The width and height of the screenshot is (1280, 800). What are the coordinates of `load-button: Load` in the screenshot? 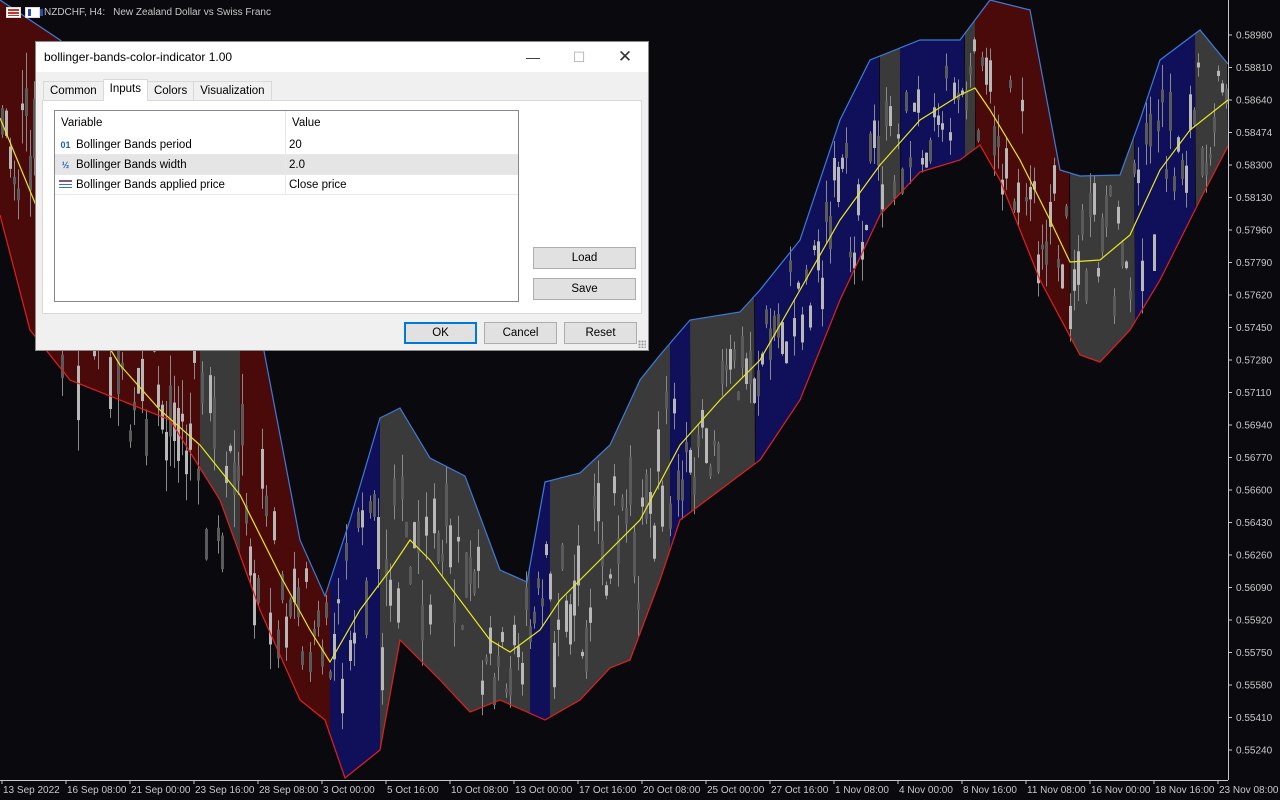 It's located at (584, 258).